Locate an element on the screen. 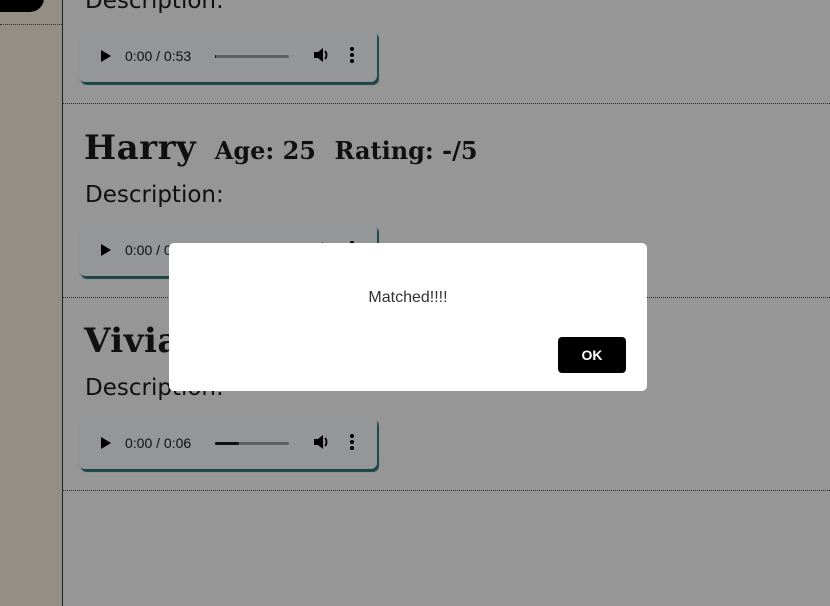 This screenshot has height=606, width=830. alert-dialog: Matched!!!! OK is located at coordinates (408, 317).